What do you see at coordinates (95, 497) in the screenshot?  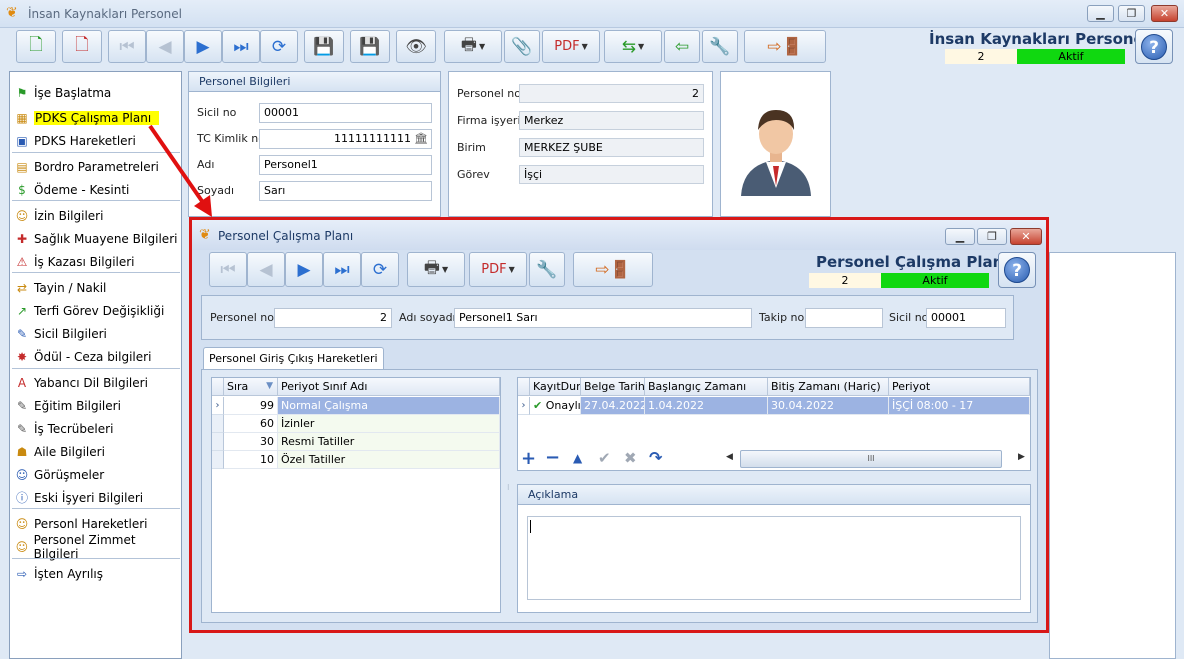 I see `sidebar-item-18: ⓘ Eski İşyeri Bilgileri` at bounding box center [95, 497].